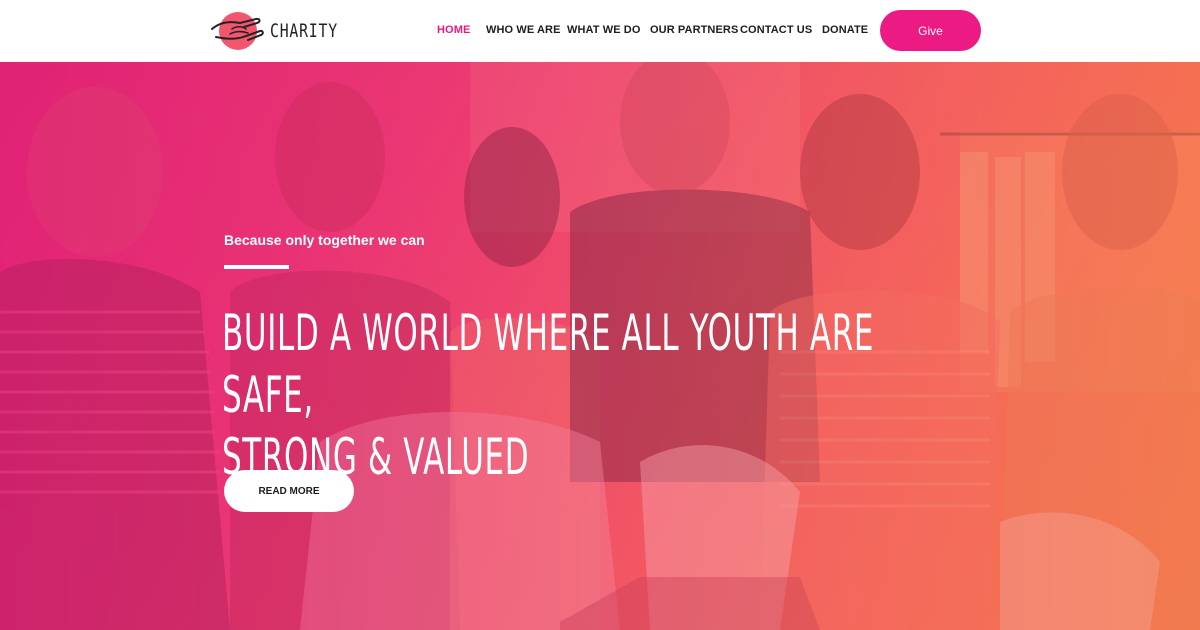 Image resolution: width=1200 pixels, height=630 pixels. I want to click on nav-who-we-are: WHO WE ARE, so click(523, 30).